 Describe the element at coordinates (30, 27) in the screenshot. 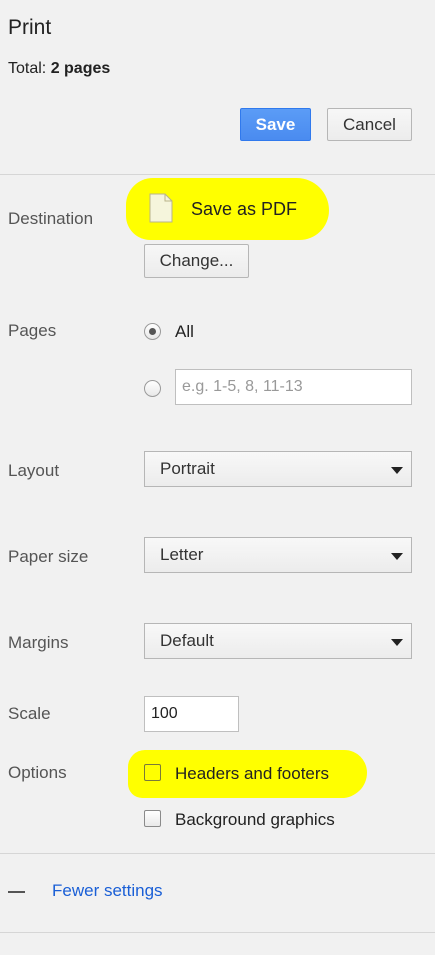

I see `page-title: Print` at that location.